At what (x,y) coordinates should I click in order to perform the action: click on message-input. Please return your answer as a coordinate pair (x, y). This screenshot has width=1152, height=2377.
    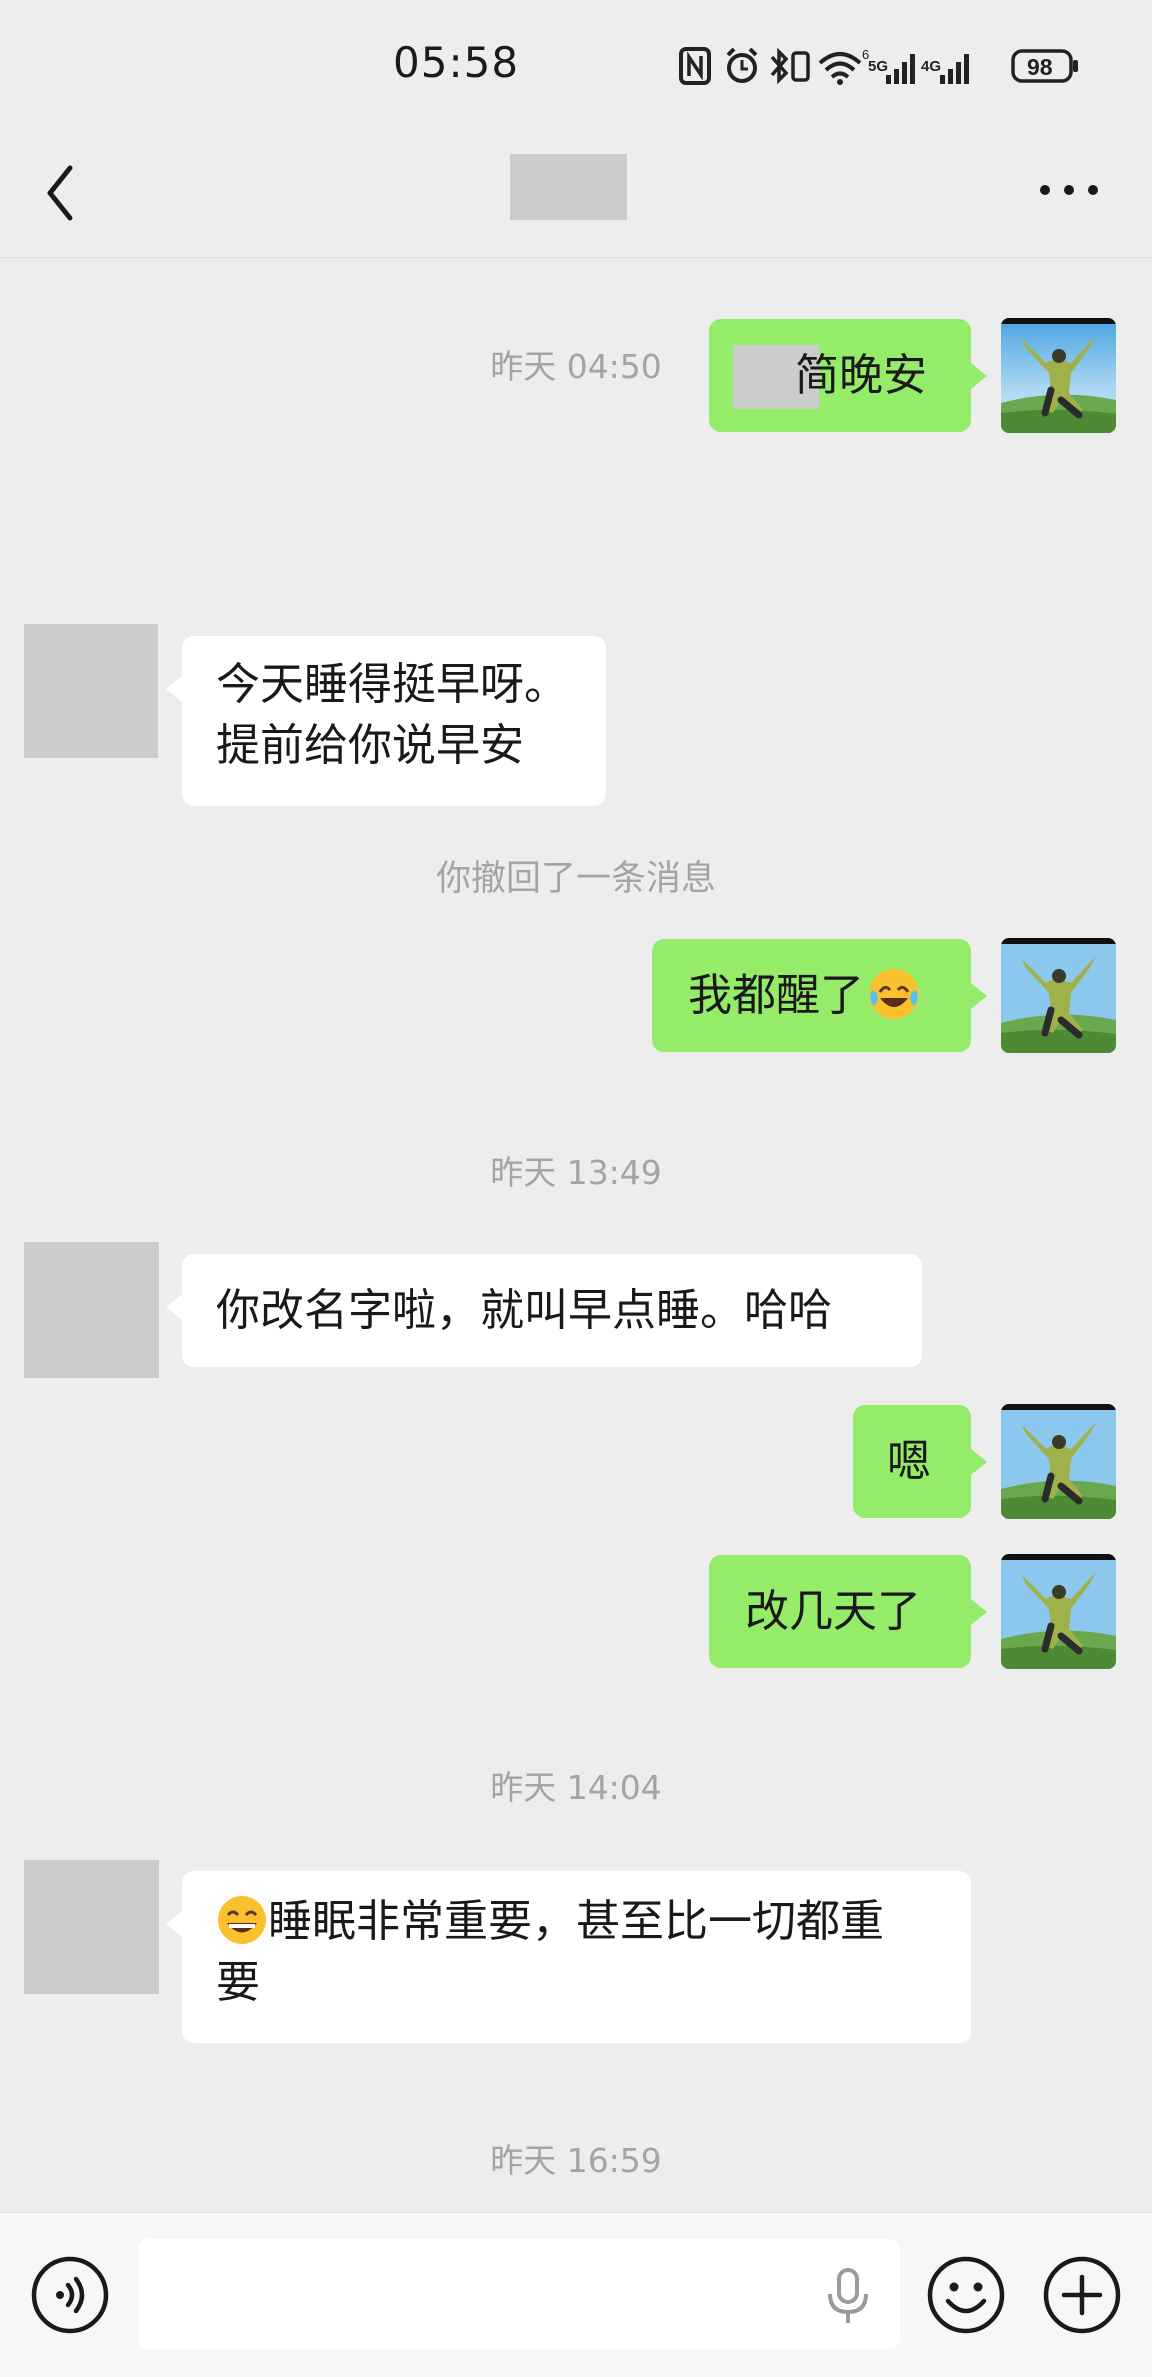
    Looking at the image, I should click on (519, 2294).